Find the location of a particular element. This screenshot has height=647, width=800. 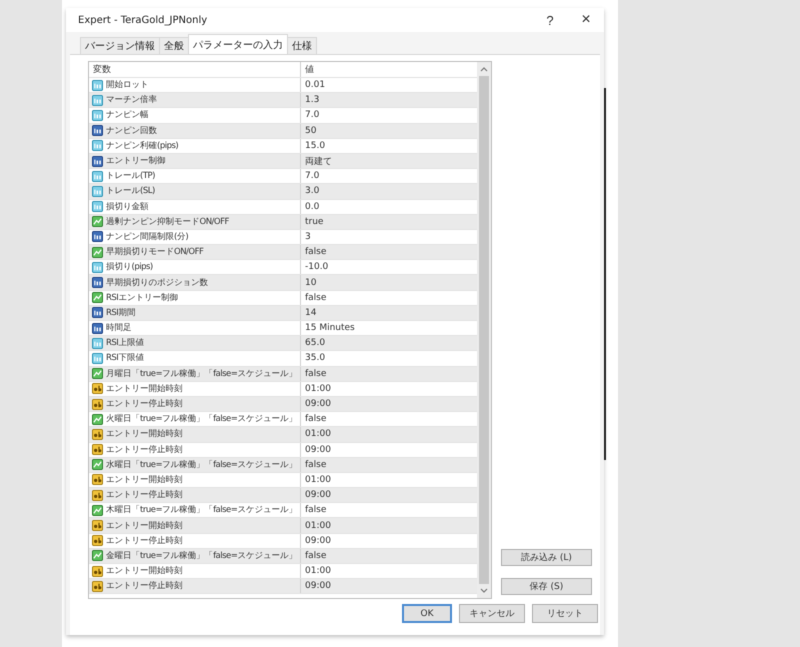

parameter-value: 0.0 is located at coordinates (389, 207).